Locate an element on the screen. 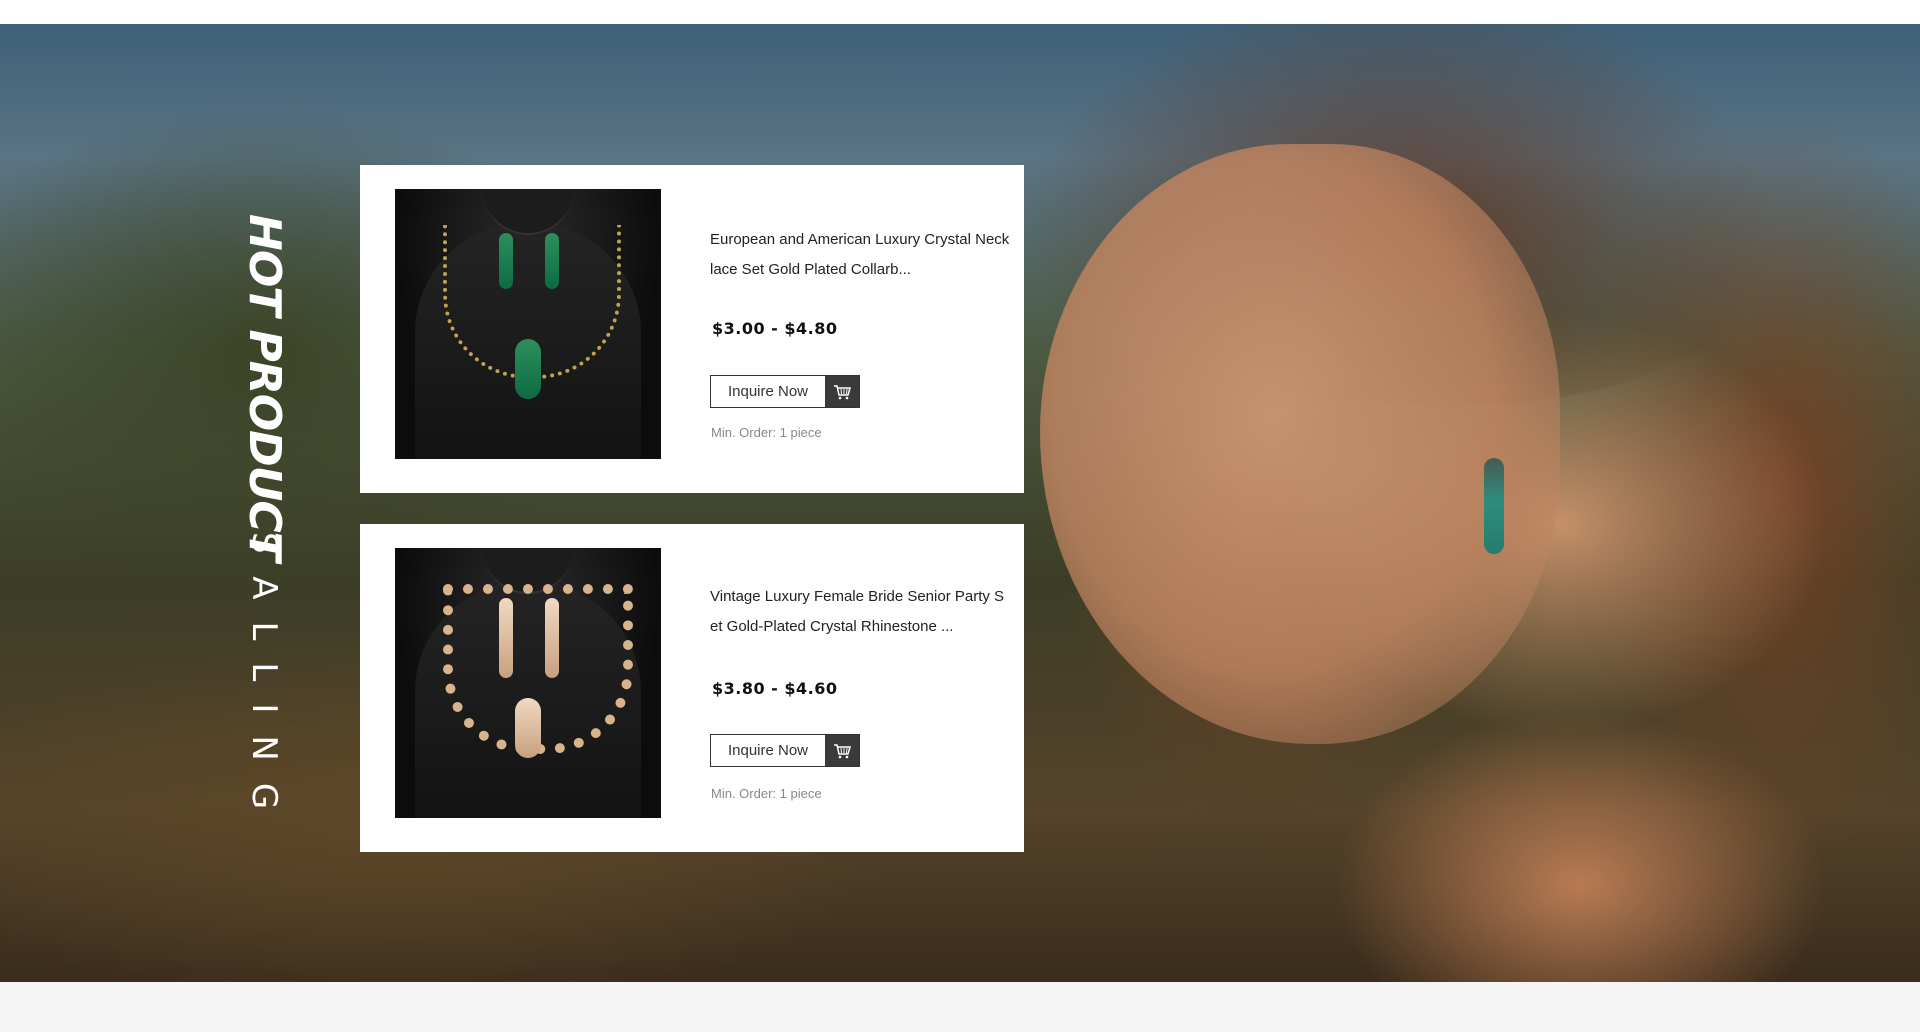 The height and width of the screenshot is (1032, 1920). footer-strip is located at coordinates (960, 1007).